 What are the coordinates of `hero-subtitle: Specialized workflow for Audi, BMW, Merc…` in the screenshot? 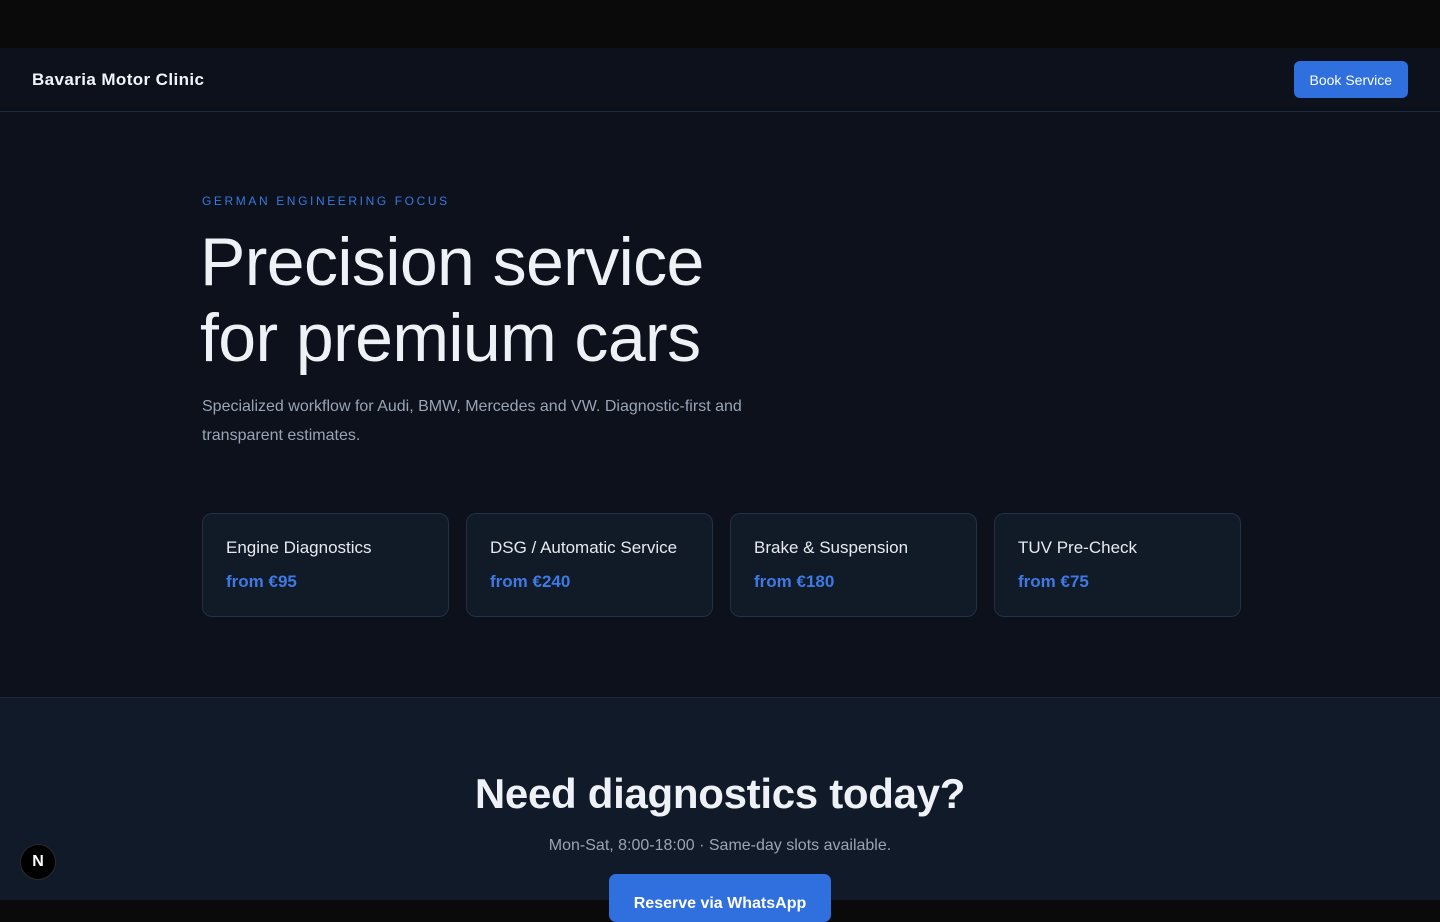 It's located at (472, 421).